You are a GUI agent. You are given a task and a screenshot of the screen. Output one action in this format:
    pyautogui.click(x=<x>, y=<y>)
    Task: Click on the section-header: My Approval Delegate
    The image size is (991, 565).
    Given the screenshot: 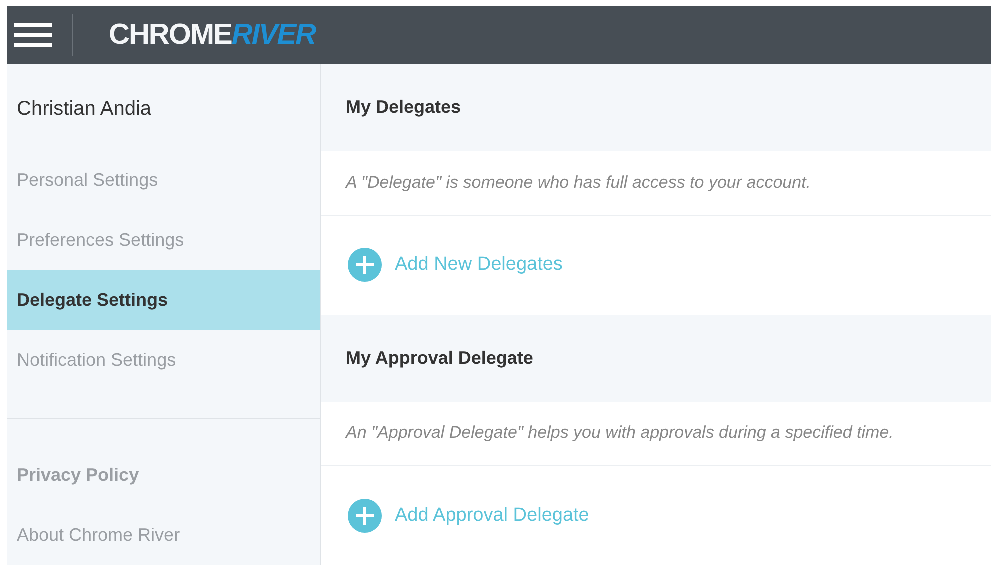 What is the action you would take?
    pyautogui.click(x=656, y=358)
    